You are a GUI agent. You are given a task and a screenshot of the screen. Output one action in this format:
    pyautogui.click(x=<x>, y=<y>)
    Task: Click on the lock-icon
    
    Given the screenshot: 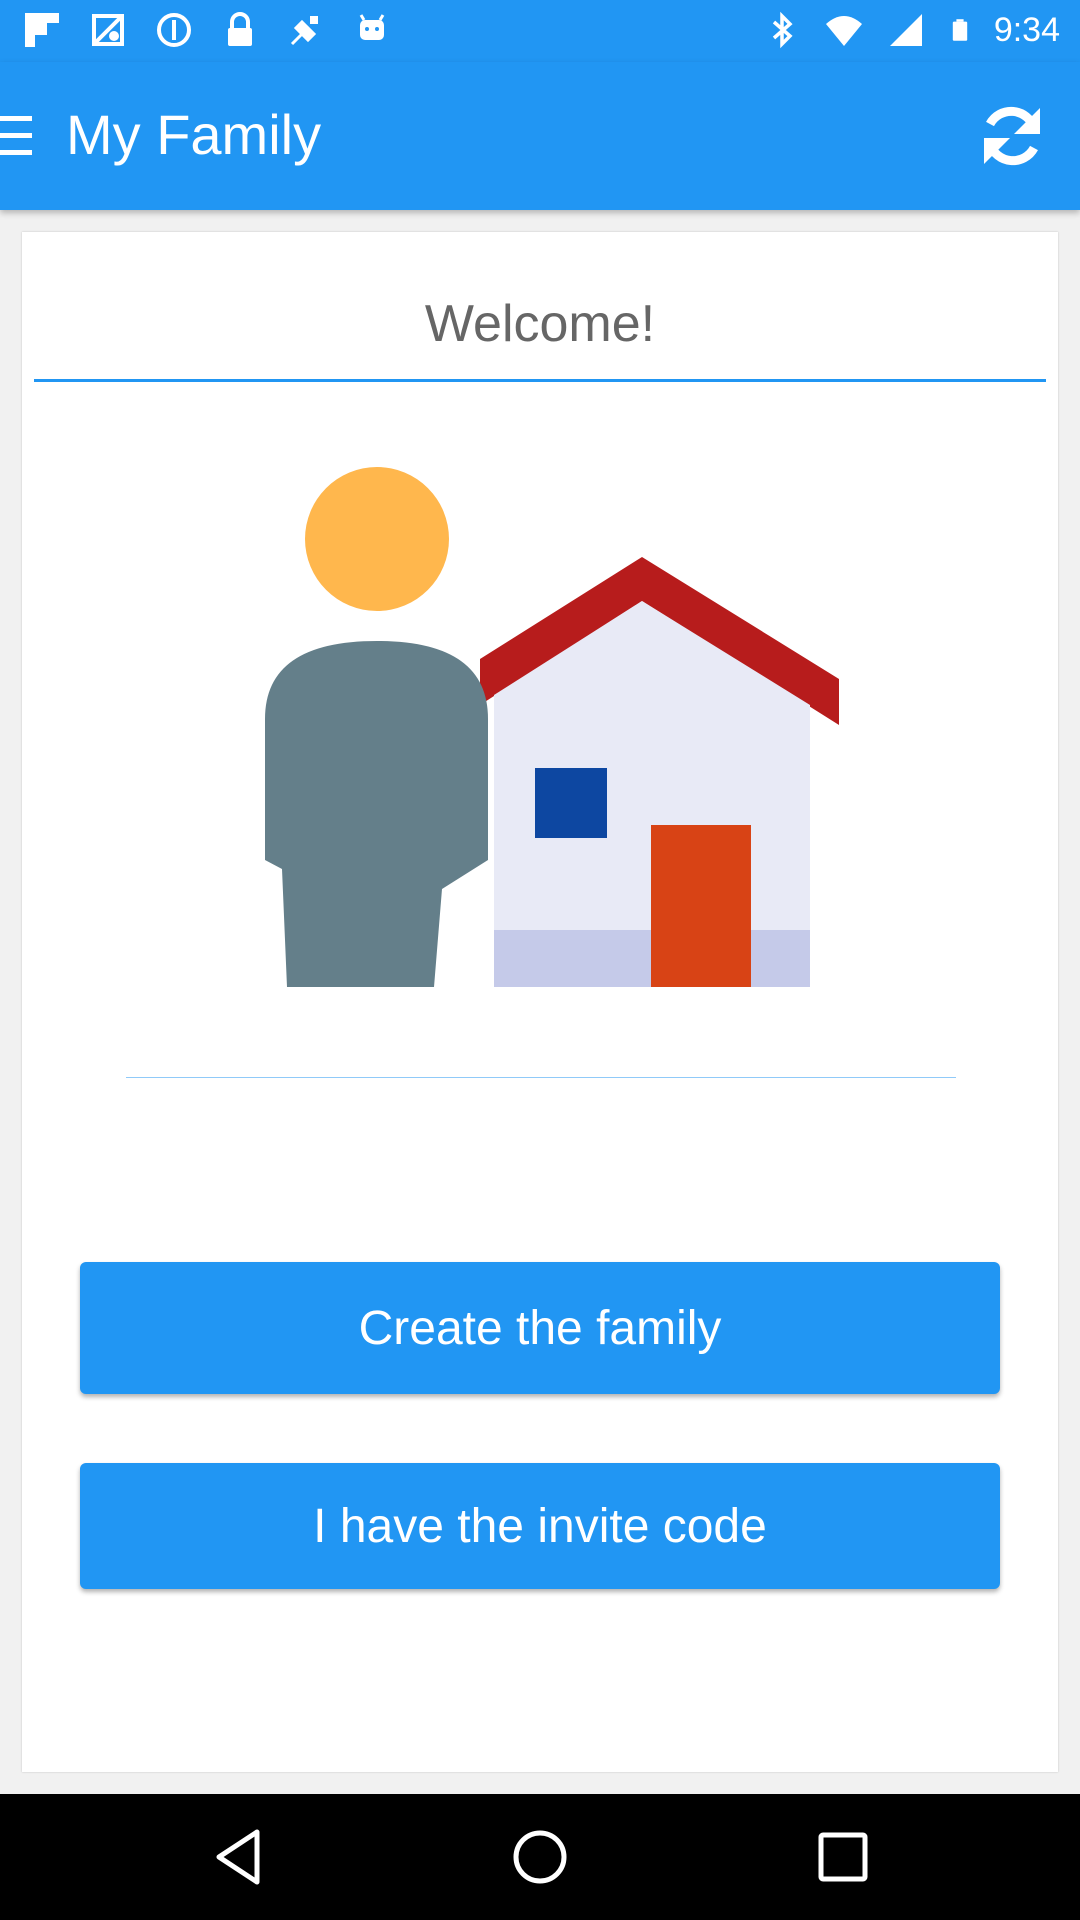 What is the action you would take?
    pyautogui.click(x=240, y=29)
    